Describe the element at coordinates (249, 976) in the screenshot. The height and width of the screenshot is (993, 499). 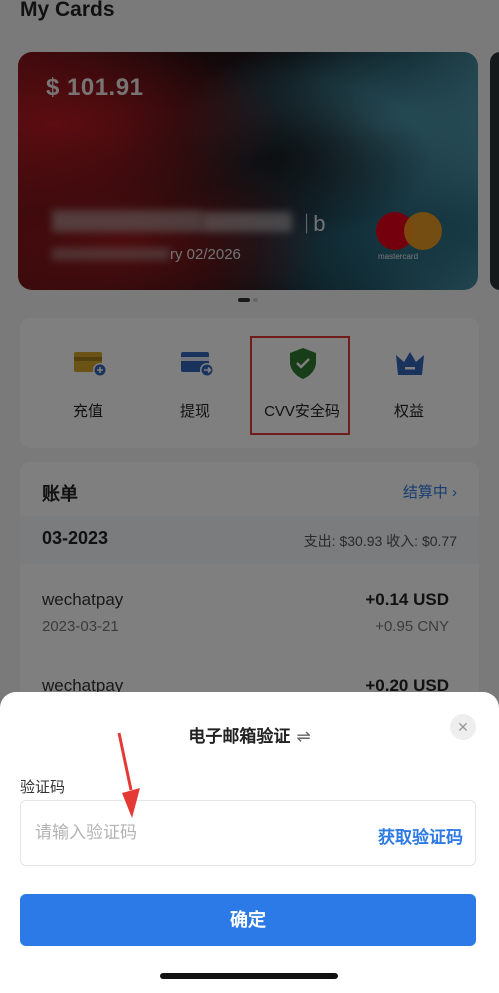
I see `home-indicator` at that location.